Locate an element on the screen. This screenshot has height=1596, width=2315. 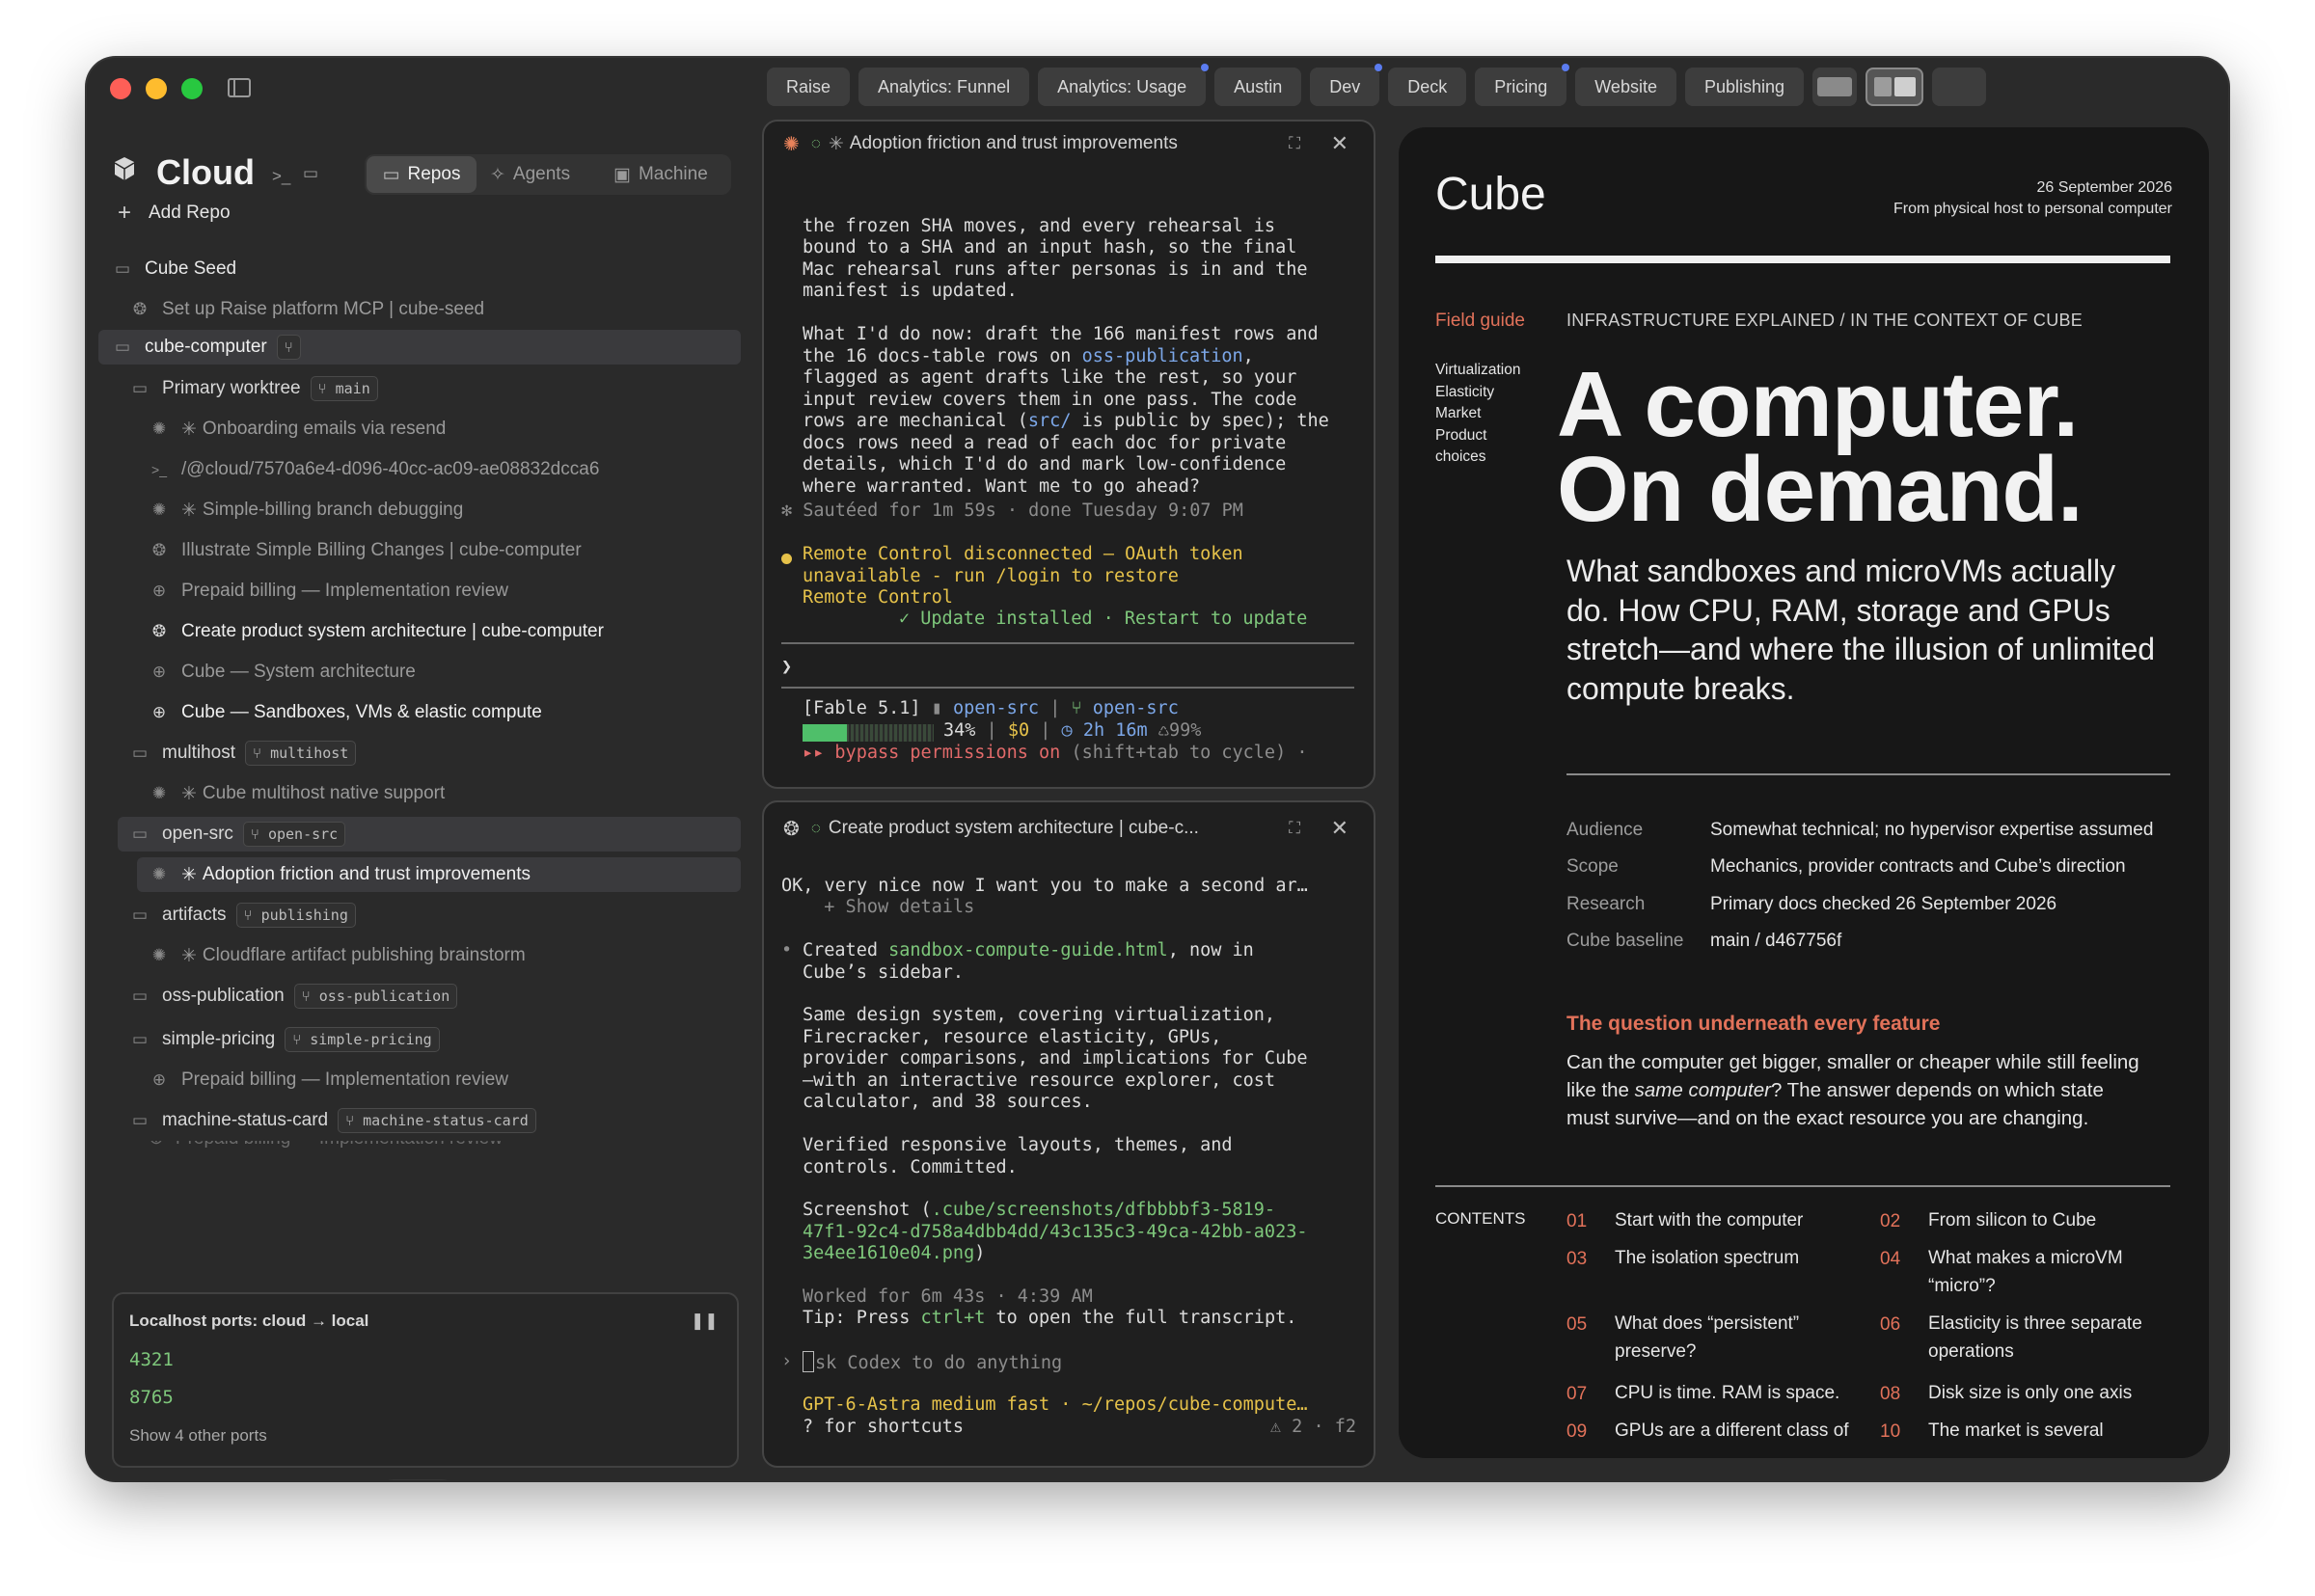
codex-input: sk Codex to do anything is located at coordinates (1080, 1363).